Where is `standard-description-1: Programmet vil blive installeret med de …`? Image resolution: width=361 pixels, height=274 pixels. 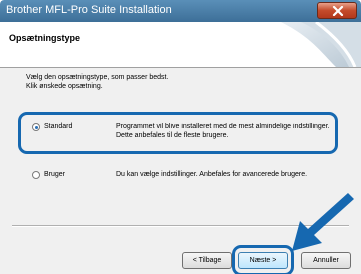 standard-description-1: Programmet vil blive installeret med de … is located at coordinates (223, 126).